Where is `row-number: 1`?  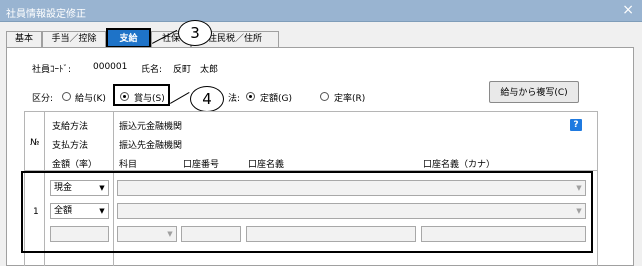 row-number: 1 is located at coordinates (36, 212).